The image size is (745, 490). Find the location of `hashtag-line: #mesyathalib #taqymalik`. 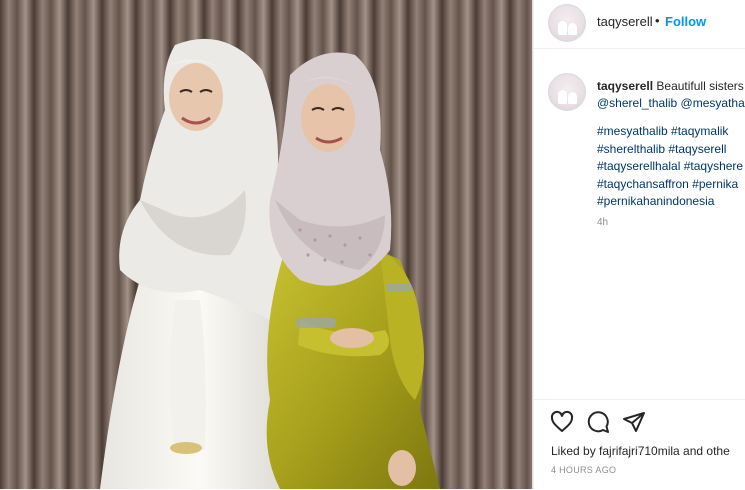

hashtag-line: #mesyathalib #taqymalik is located at coordinates (670, 132).